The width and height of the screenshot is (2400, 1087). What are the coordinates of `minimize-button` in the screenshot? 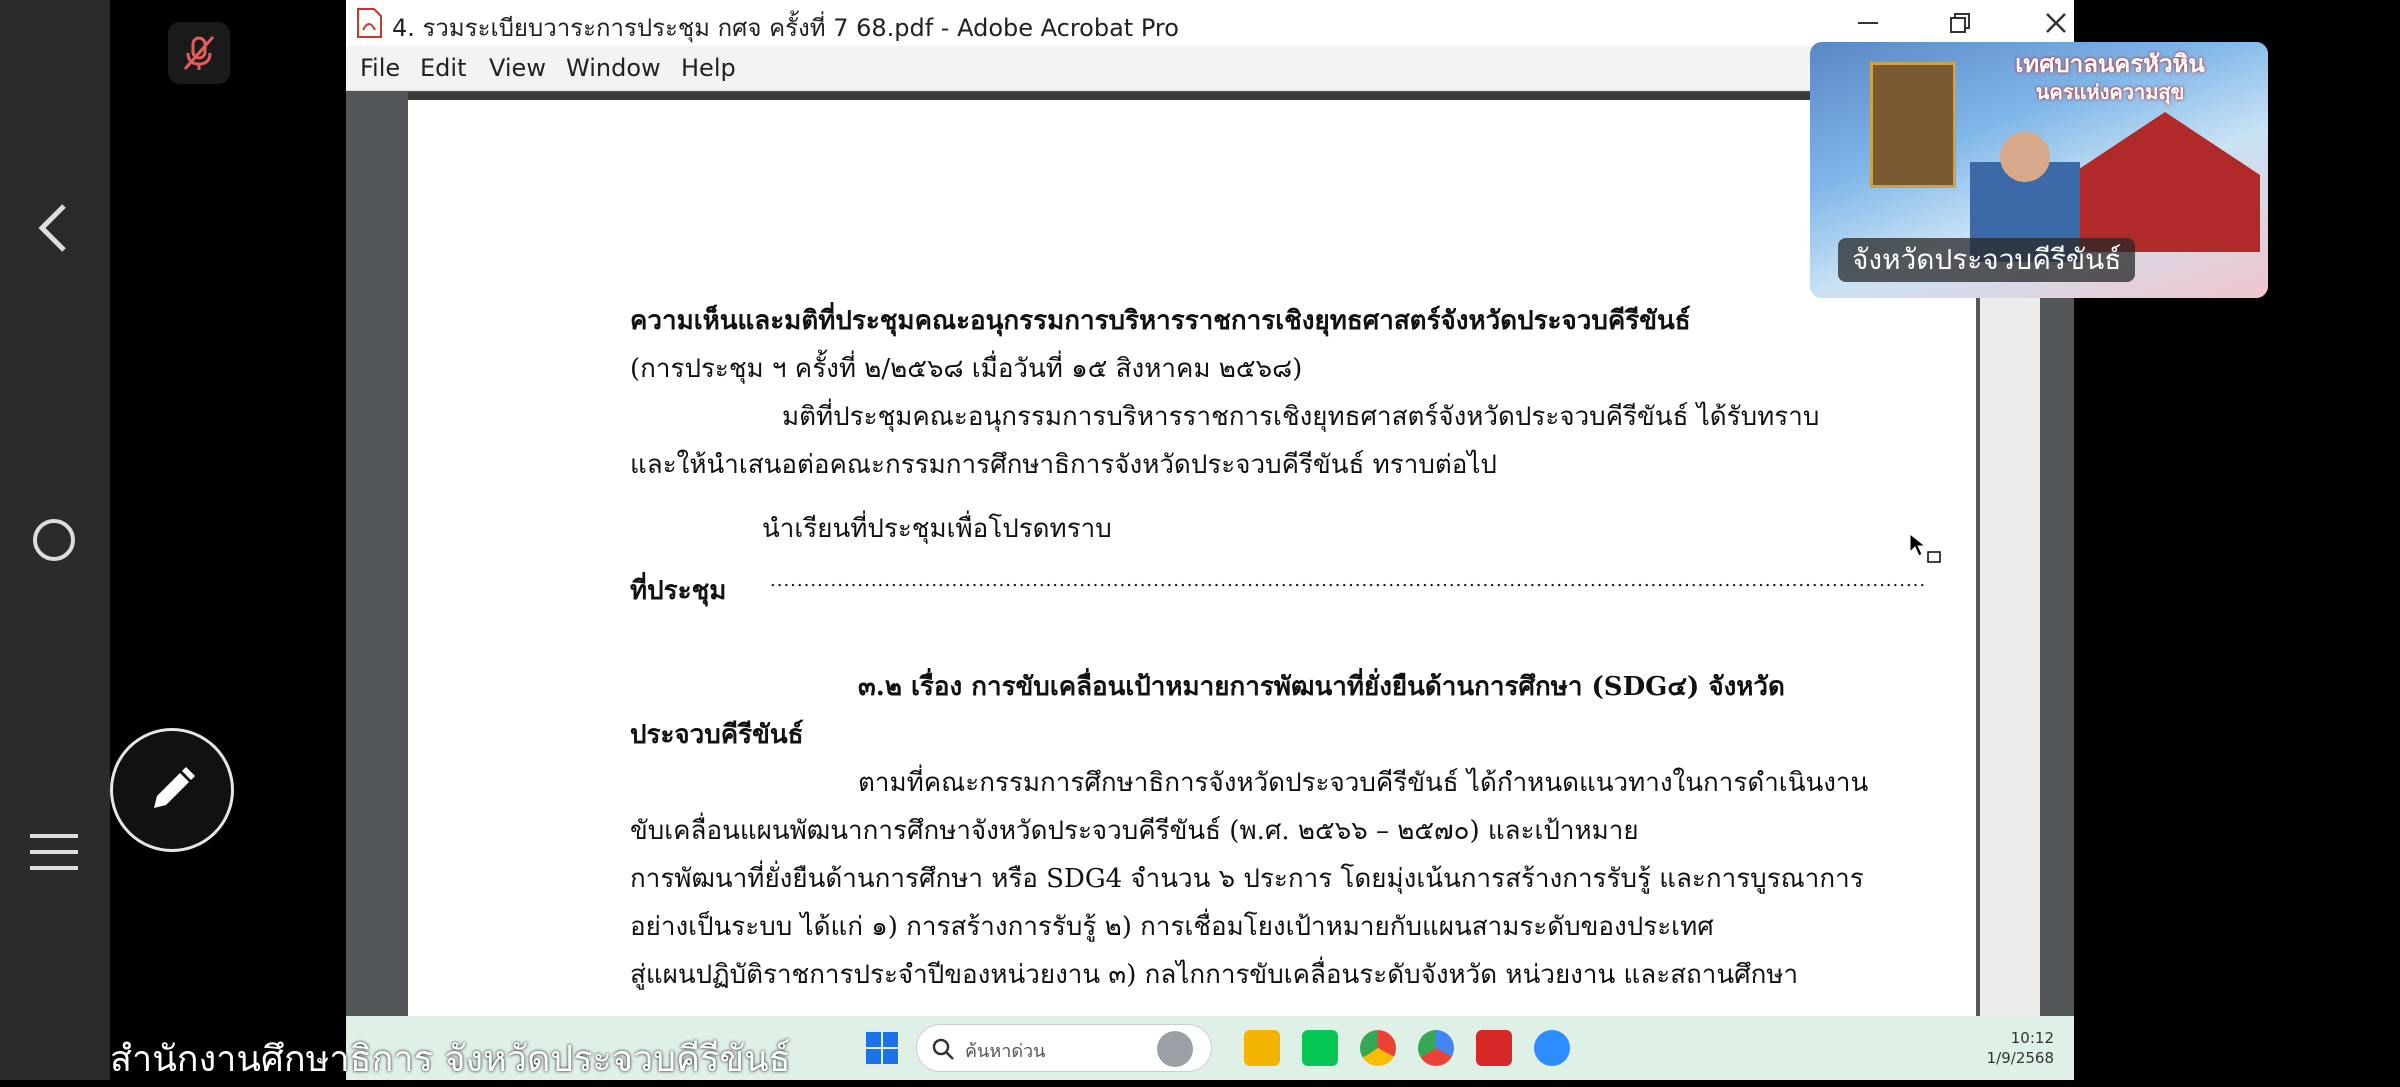 It's located at (1868, 23).